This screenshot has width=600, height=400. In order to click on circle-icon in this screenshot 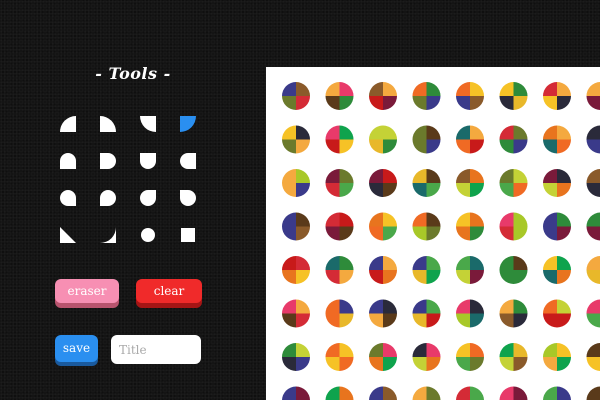, I will do `click(148, 235)`.